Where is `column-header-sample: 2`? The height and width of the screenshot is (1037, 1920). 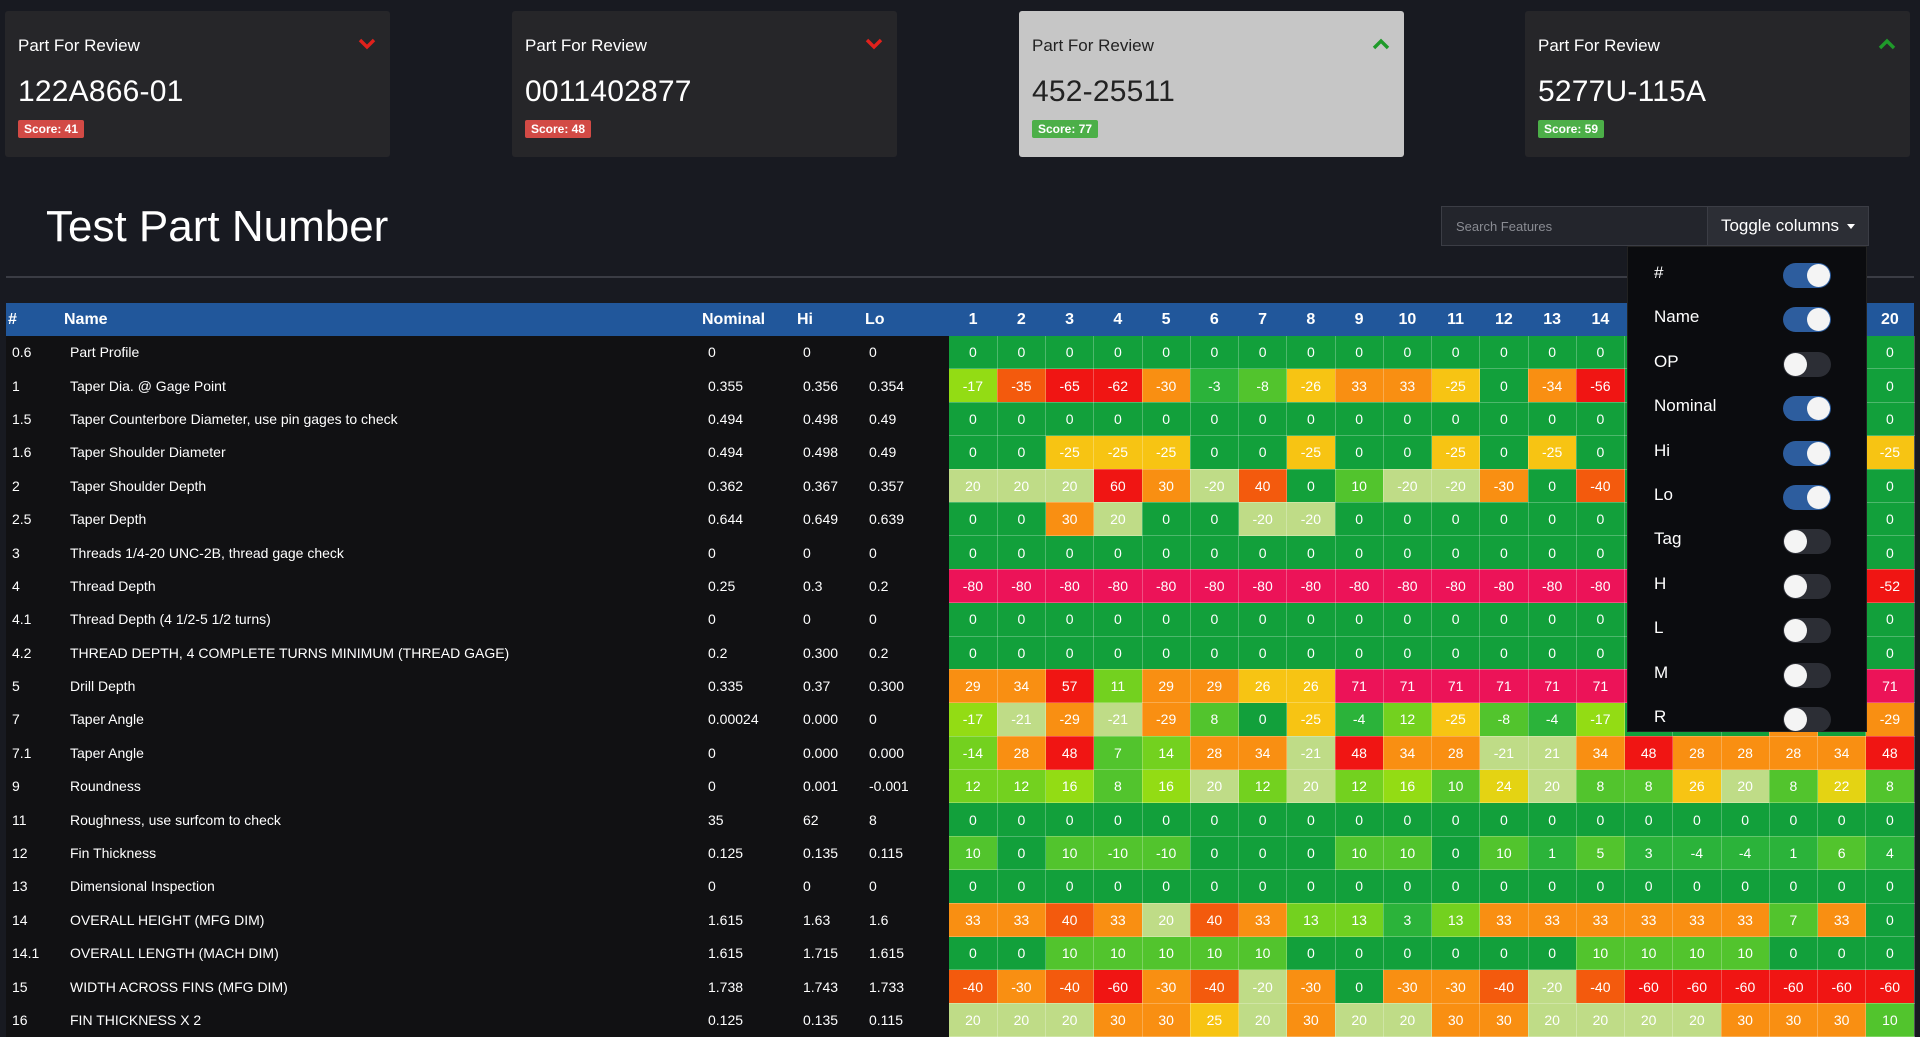 column-header-sample: 2 is located at coordinates (1021, 319).